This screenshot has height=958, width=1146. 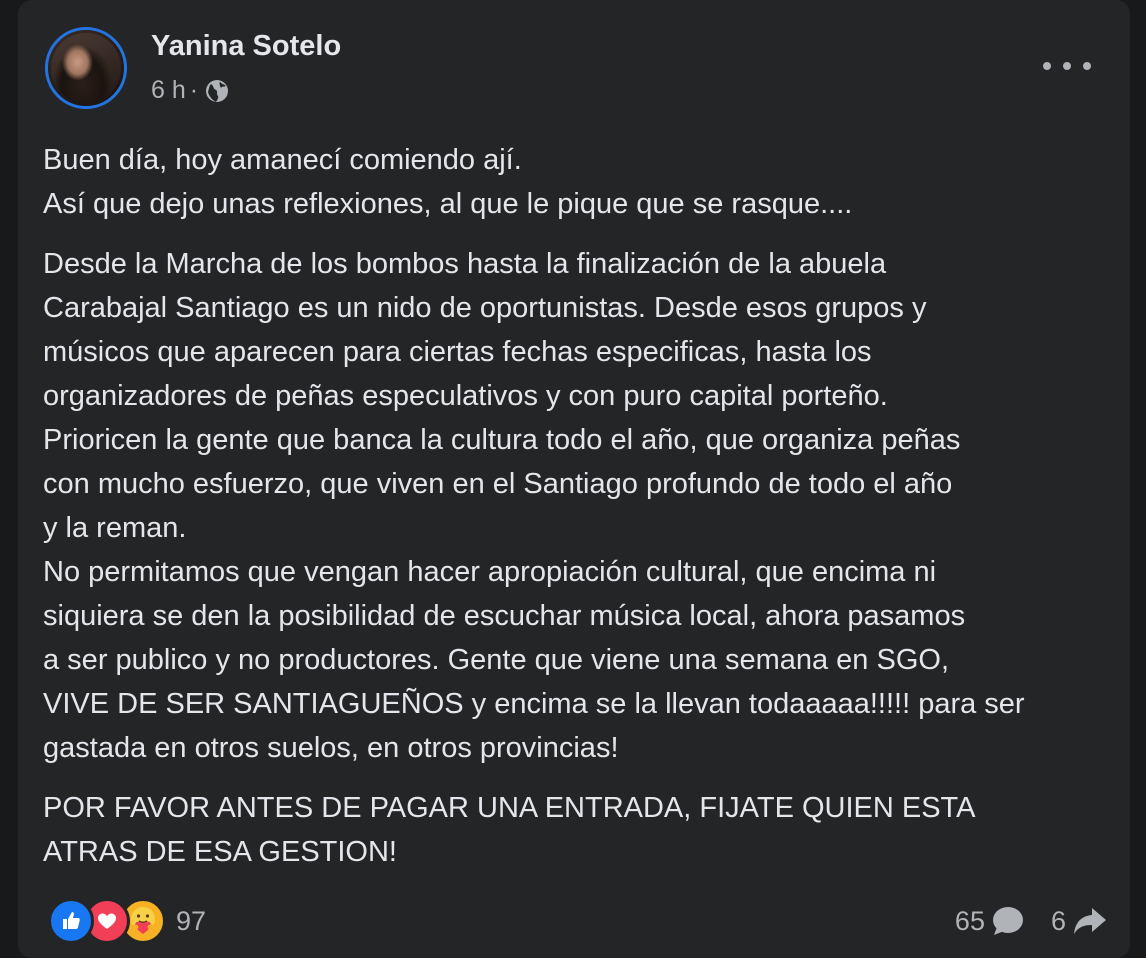 I want to click on post-stats: 65 6, so click(x=1031, y=921).